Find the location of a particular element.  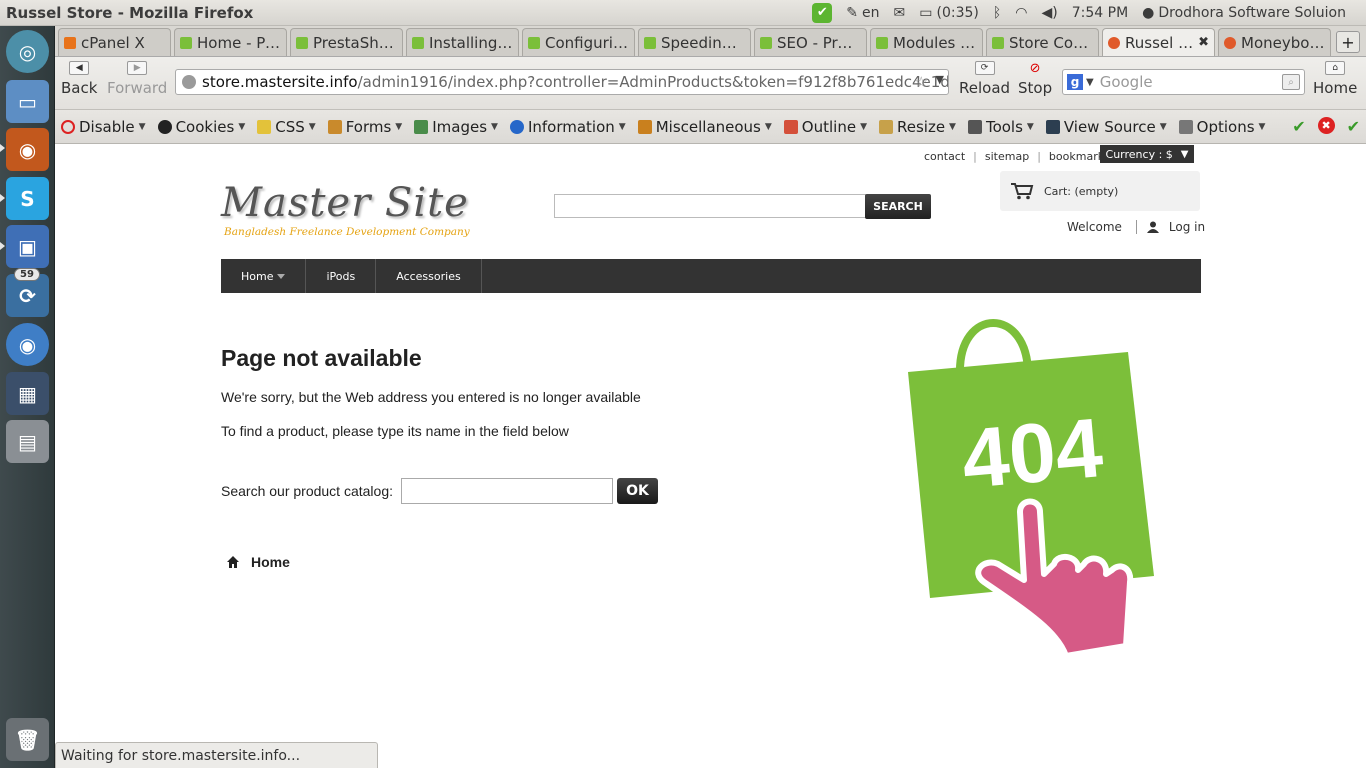

disk-icon: ▤ is located at coordinates (27, 441).